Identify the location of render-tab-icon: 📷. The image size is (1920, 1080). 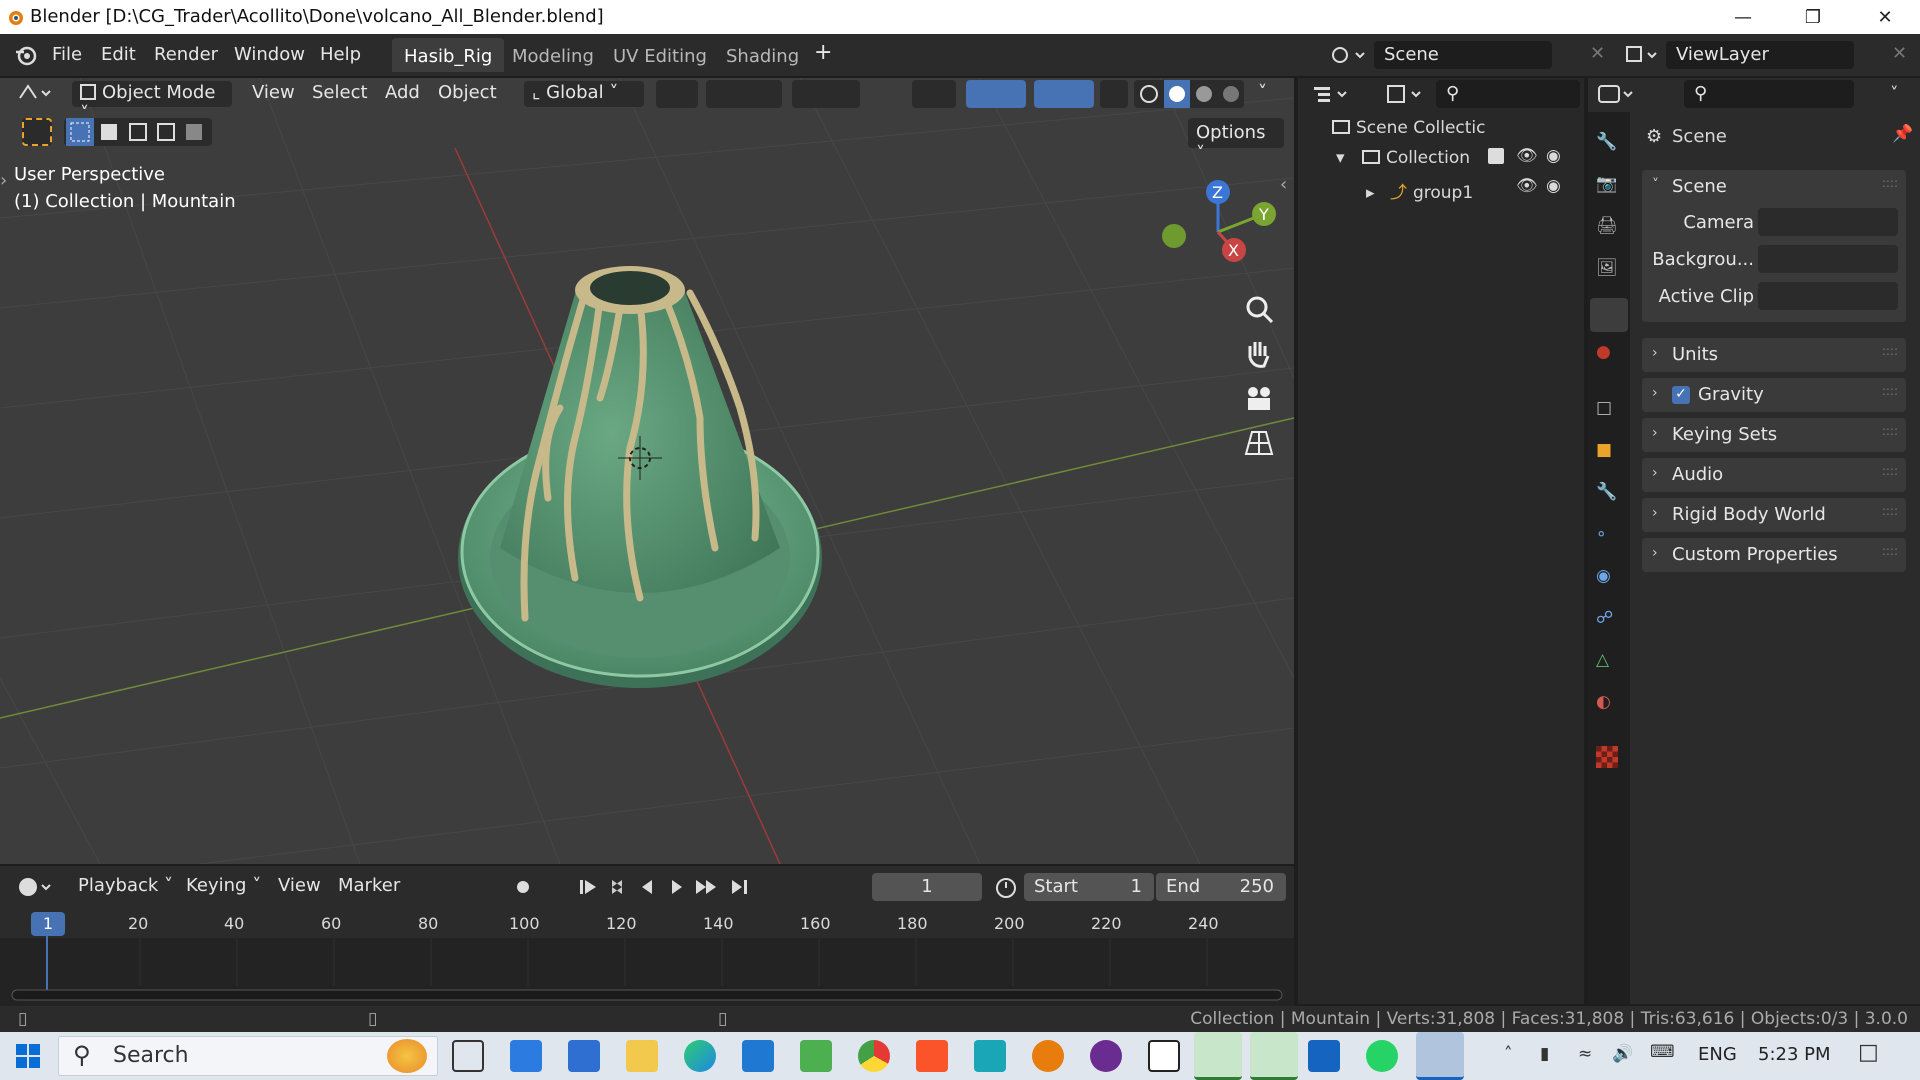
(1609, 187).